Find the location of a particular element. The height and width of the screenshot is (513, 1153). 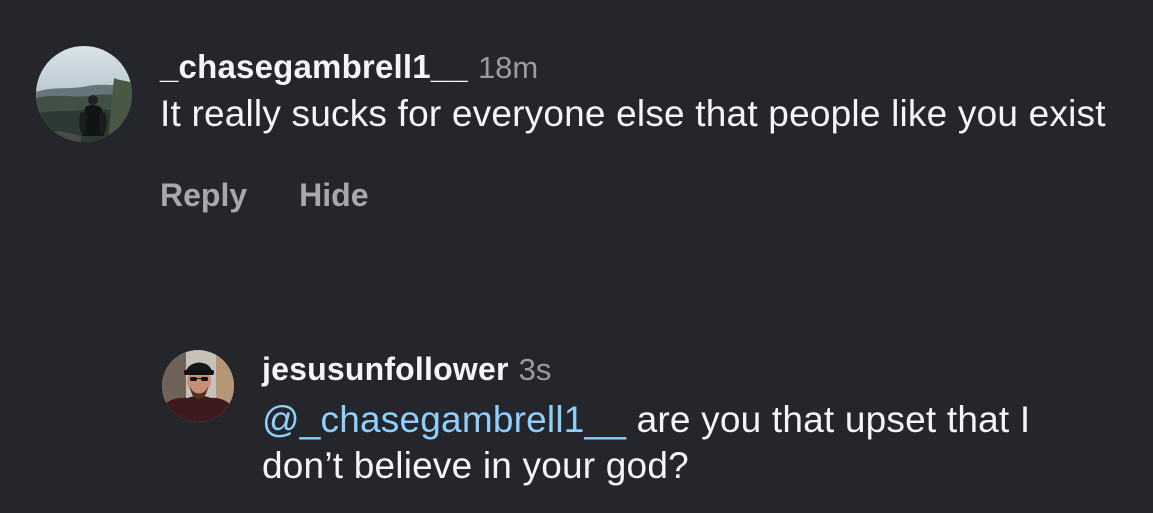

avatar-landscape-image is located at coordinates (84, 94).